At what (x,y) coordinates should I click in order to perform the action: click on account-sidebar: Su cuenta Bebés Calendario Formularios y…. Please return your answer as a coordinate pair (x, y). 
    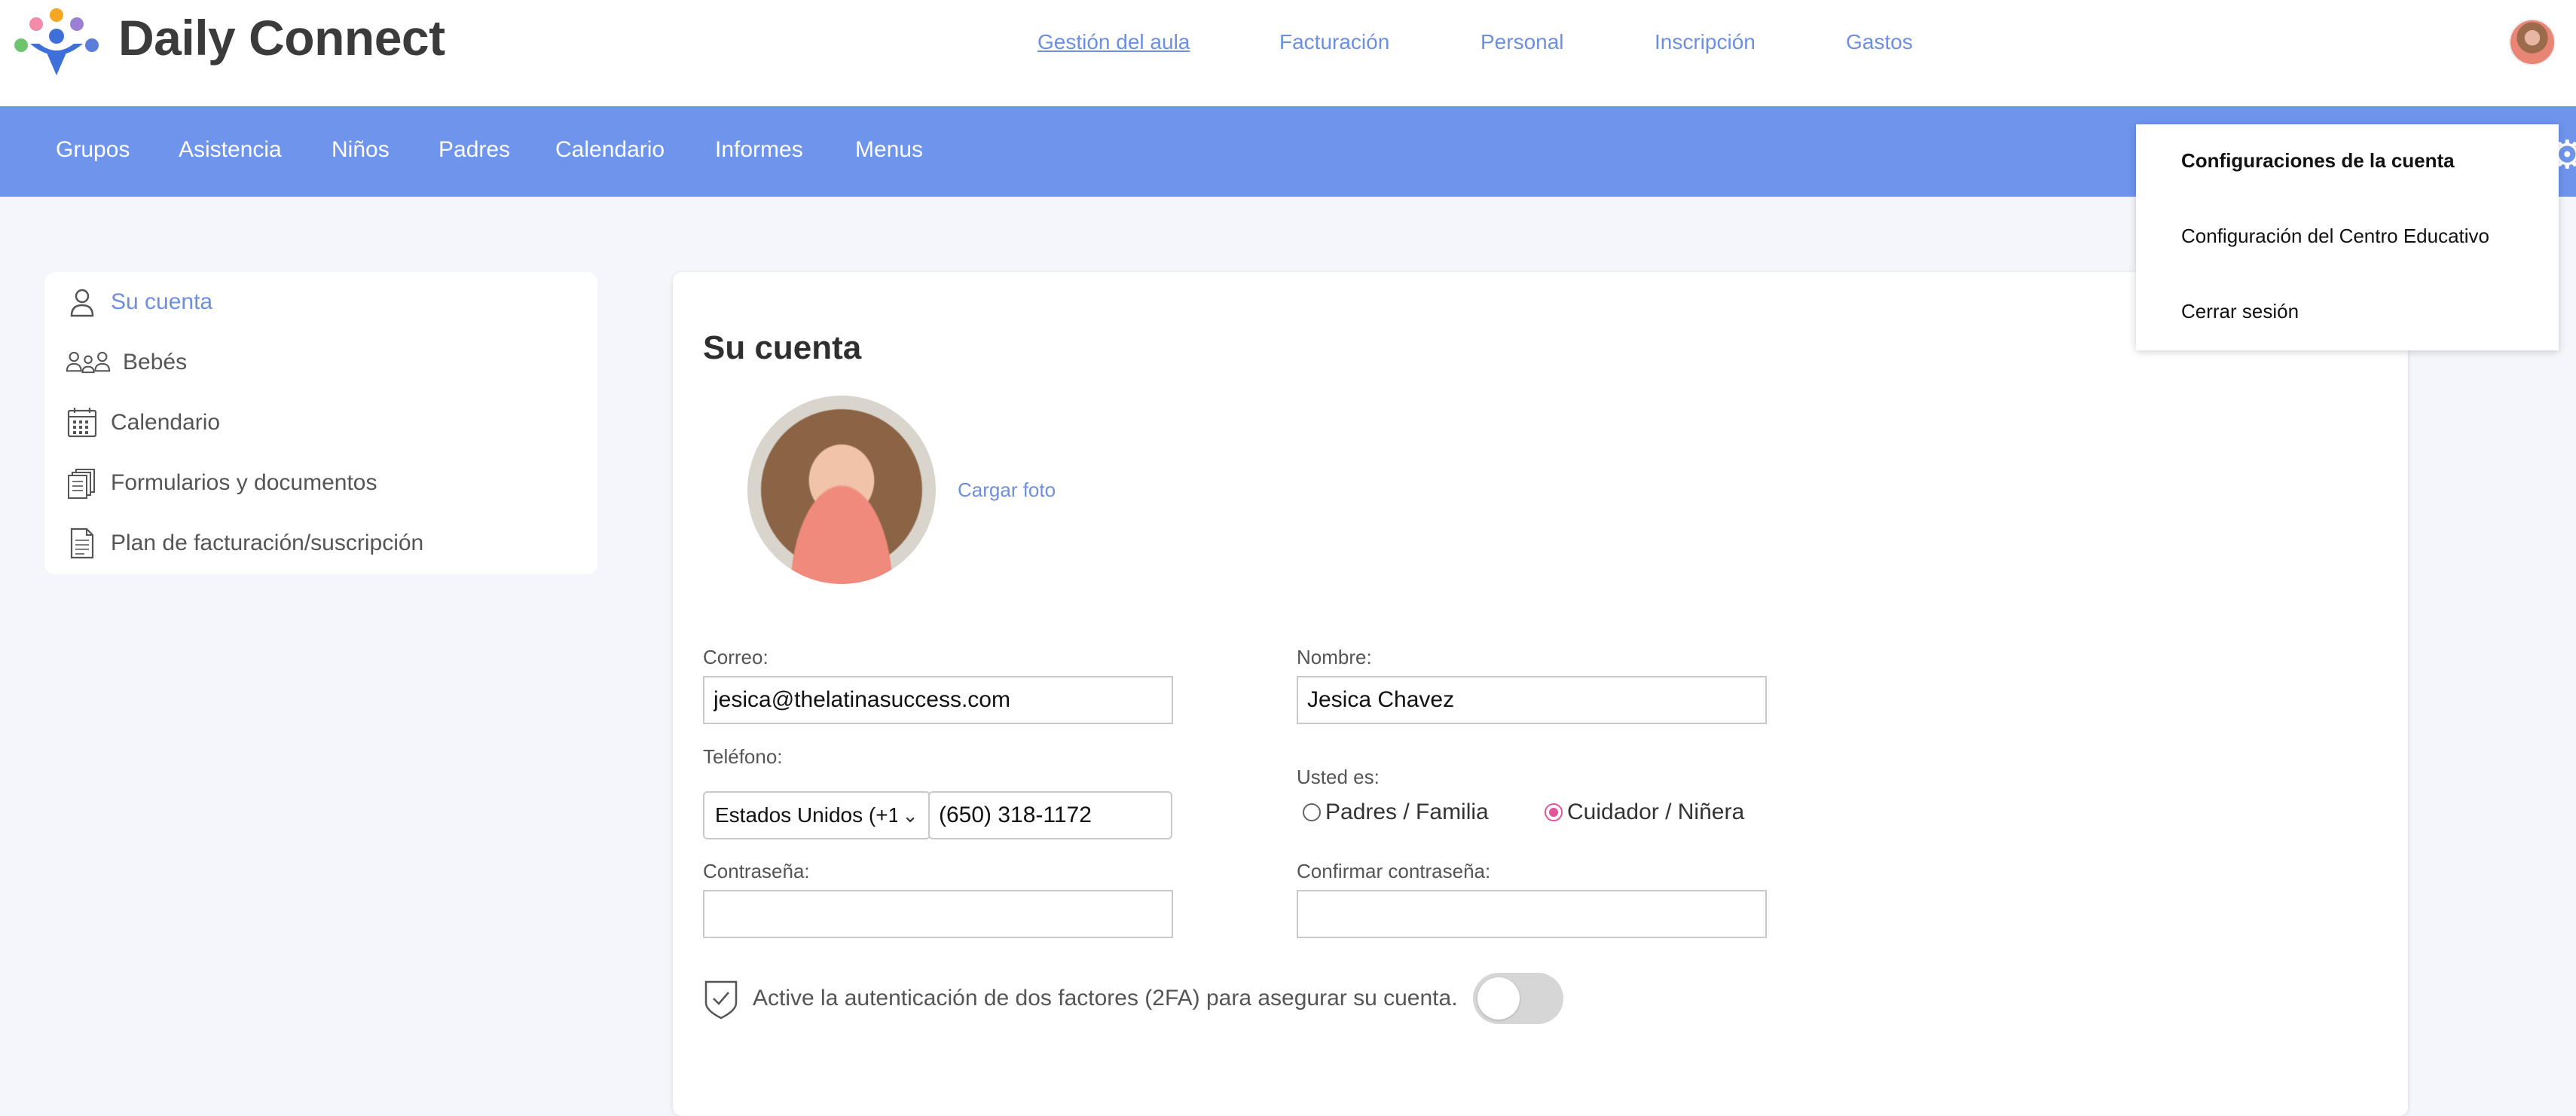
    Looking at the image, I should click on (320, 423).